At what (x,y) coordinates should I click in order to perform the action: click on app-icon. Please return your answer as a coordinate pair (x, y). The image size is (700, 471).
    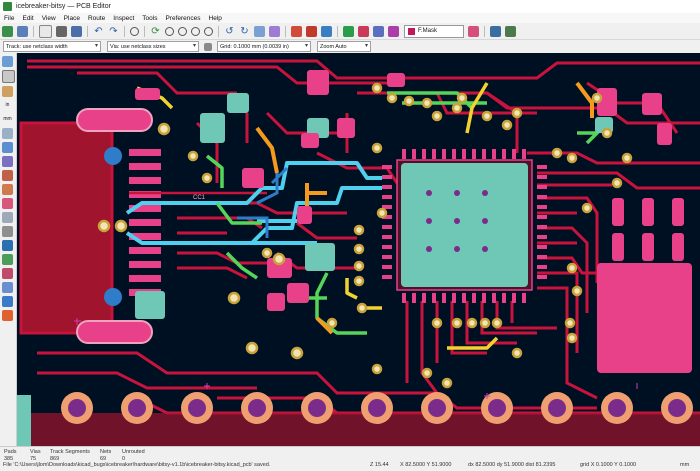
    Looking at the image, I should click on (7, 6).